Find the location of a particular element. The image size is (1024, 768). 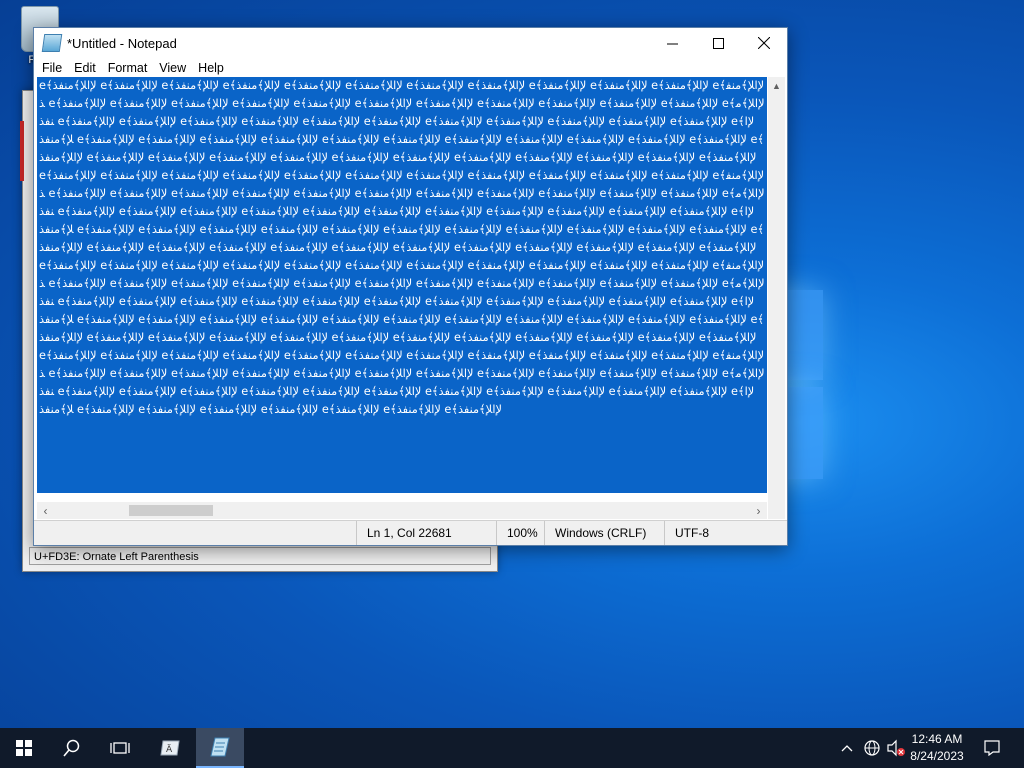

network-globe-icon is located at coordinates (872, 748).